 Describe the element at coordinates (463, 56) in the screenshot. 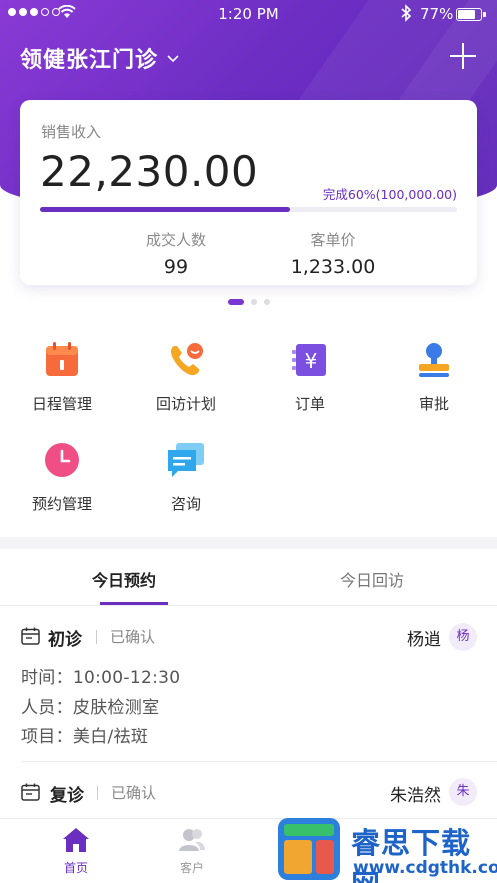

I see `add-button` at that location.